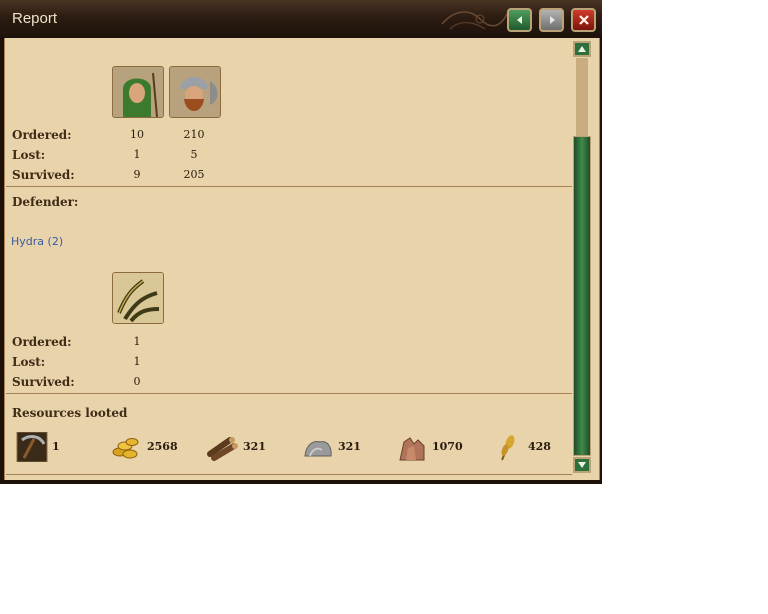  What do you see at coordinates (137, 341) in the screenshot?
I see `hydra-ordered: 1` at bounding box center [137, 341].